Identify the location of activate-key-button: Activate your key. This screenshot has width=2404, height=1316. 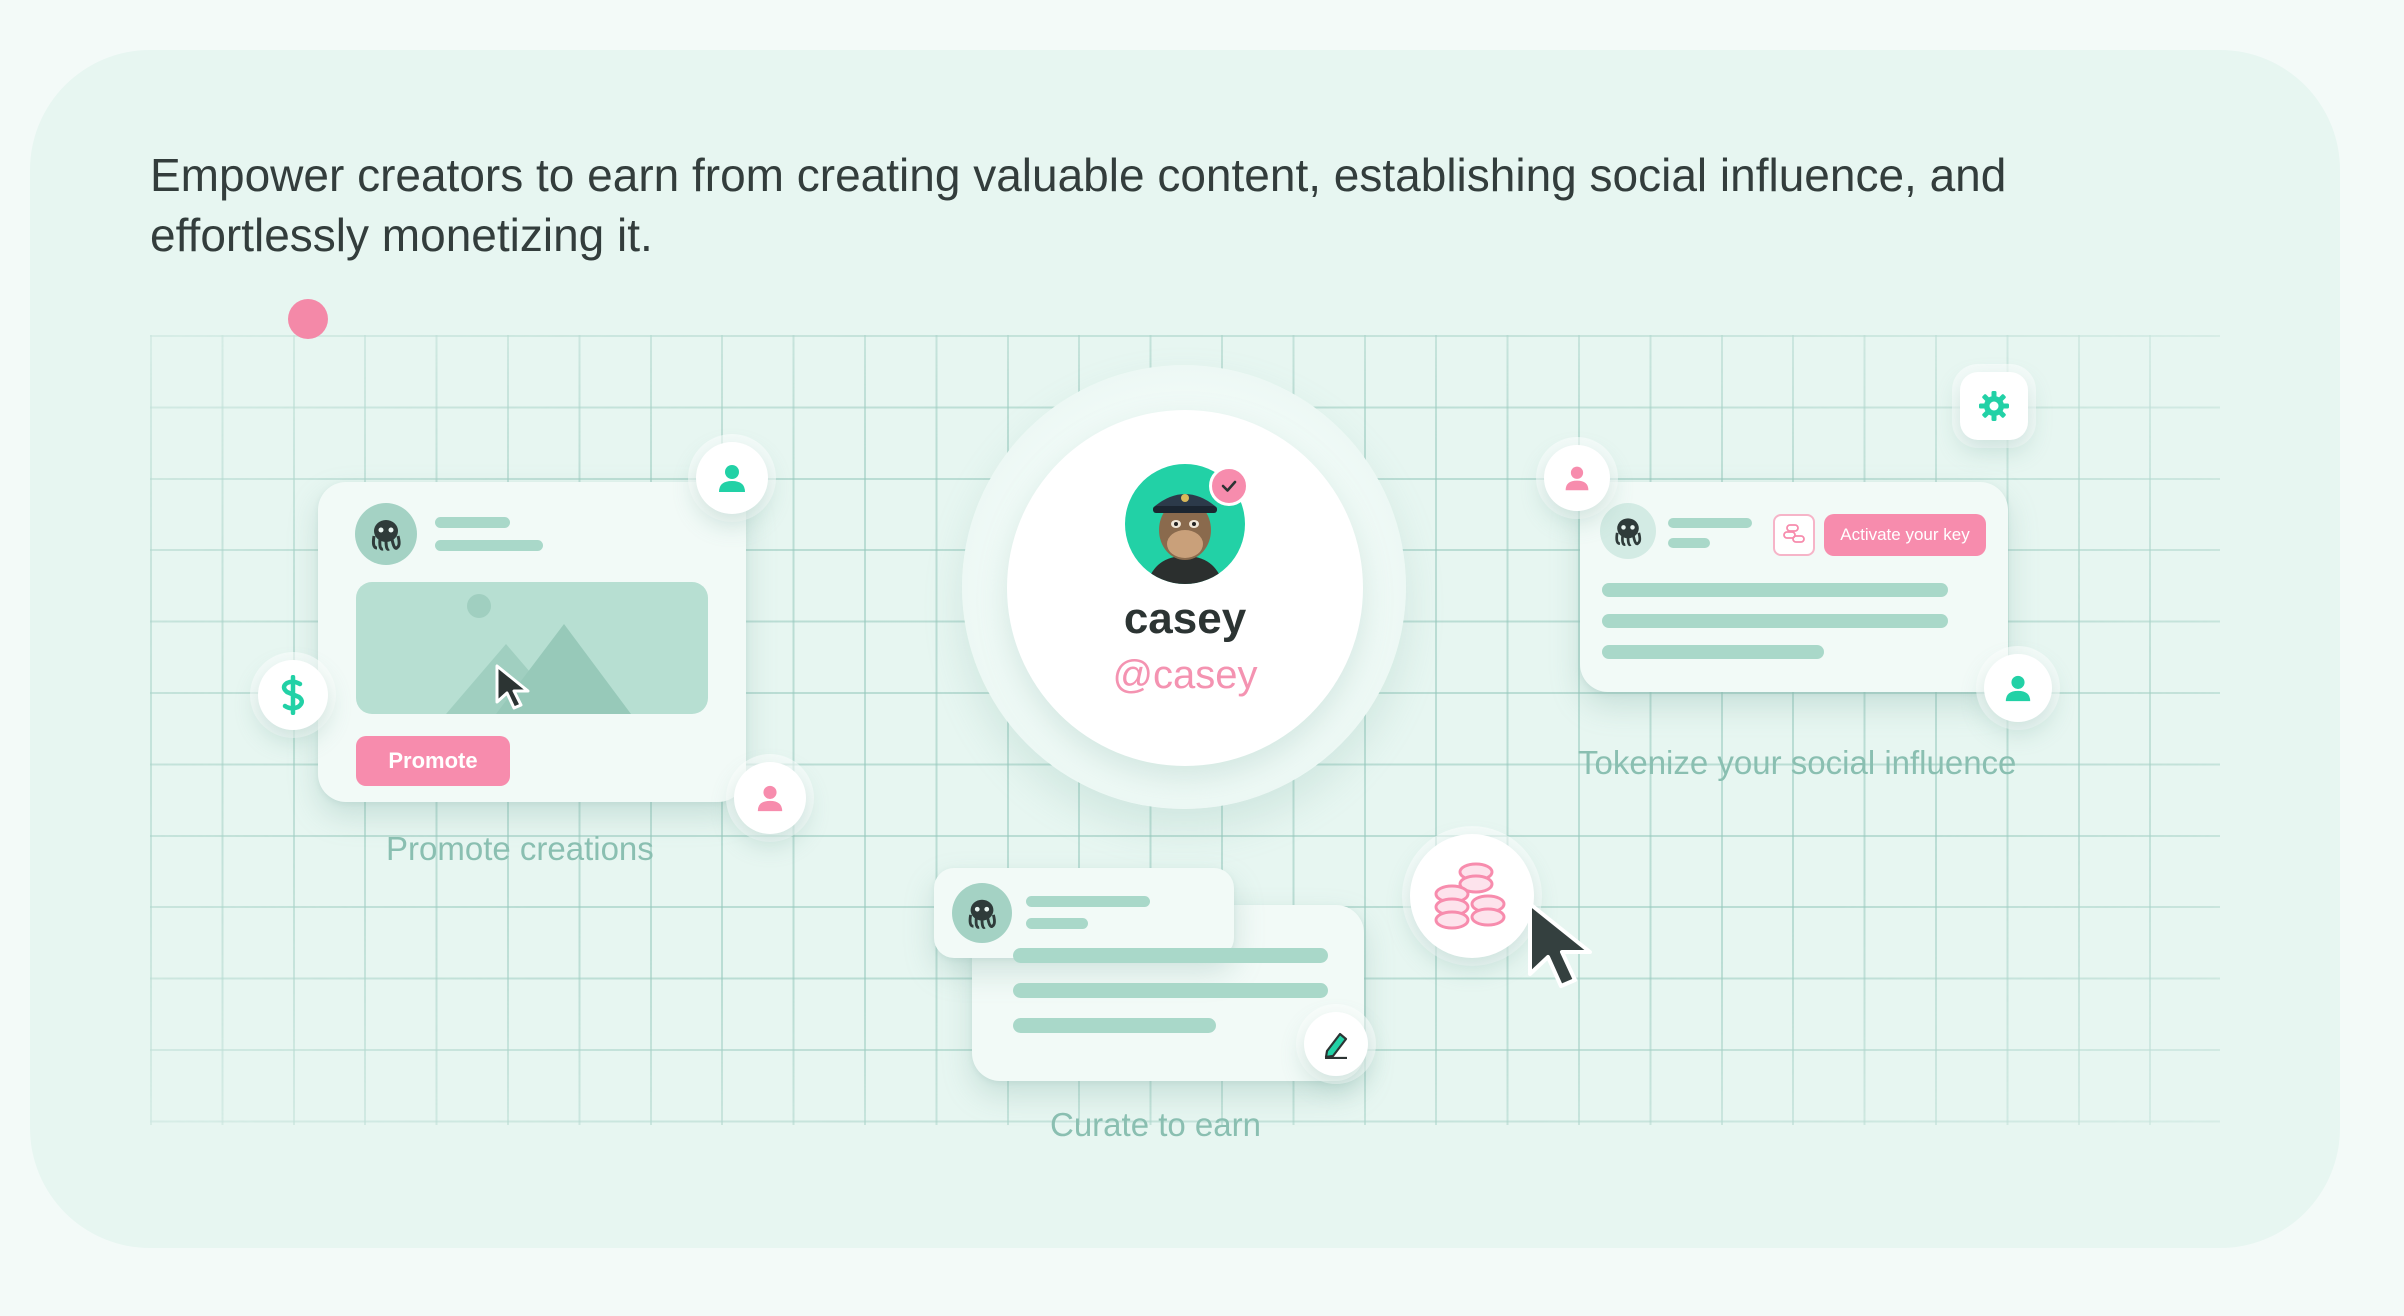
(1905, 535).